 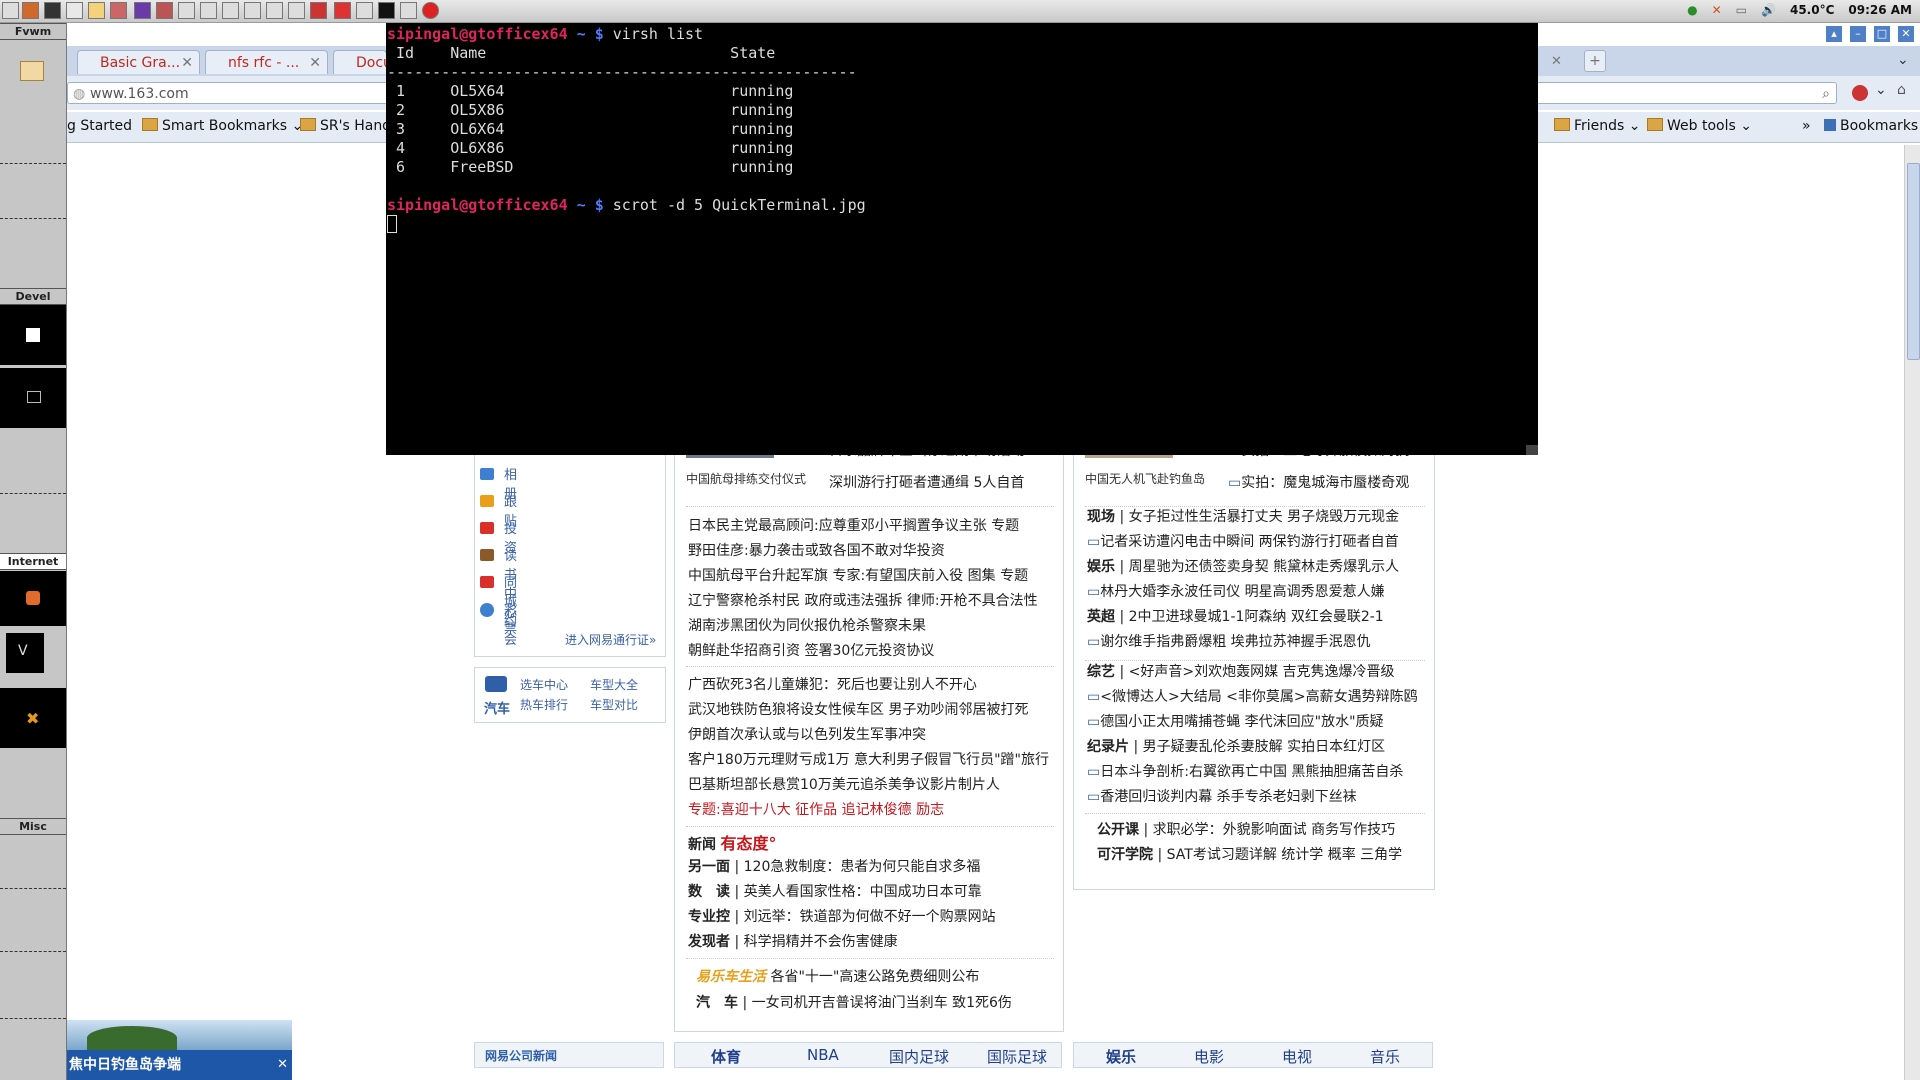 I want to click on raise-icon, so click(x=296, y=10).